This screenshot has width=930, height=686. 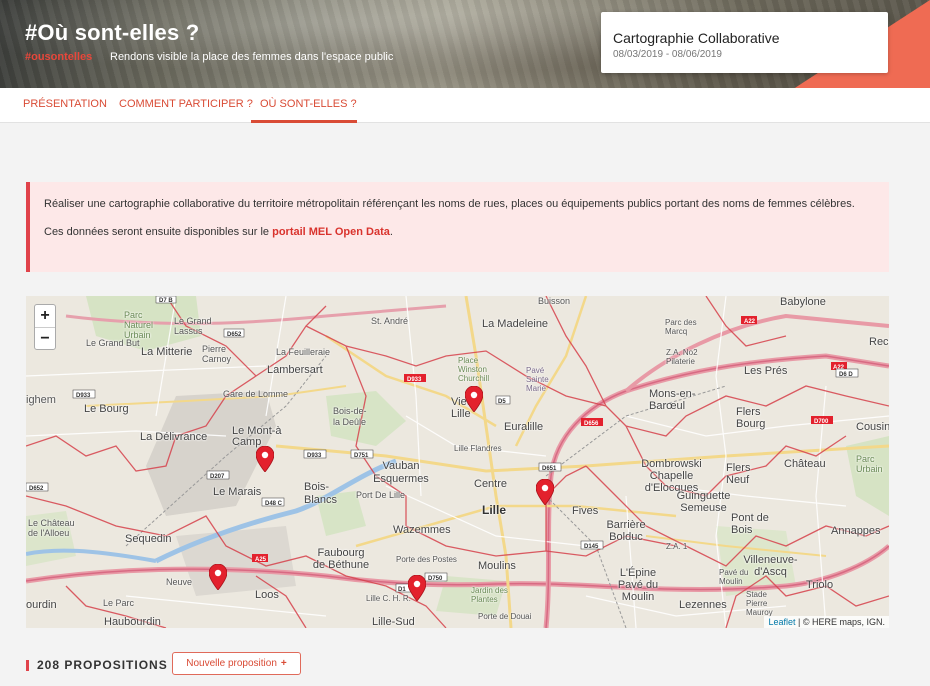 I want to click on label-babylone: Babylone, so click(x=803, y=302).